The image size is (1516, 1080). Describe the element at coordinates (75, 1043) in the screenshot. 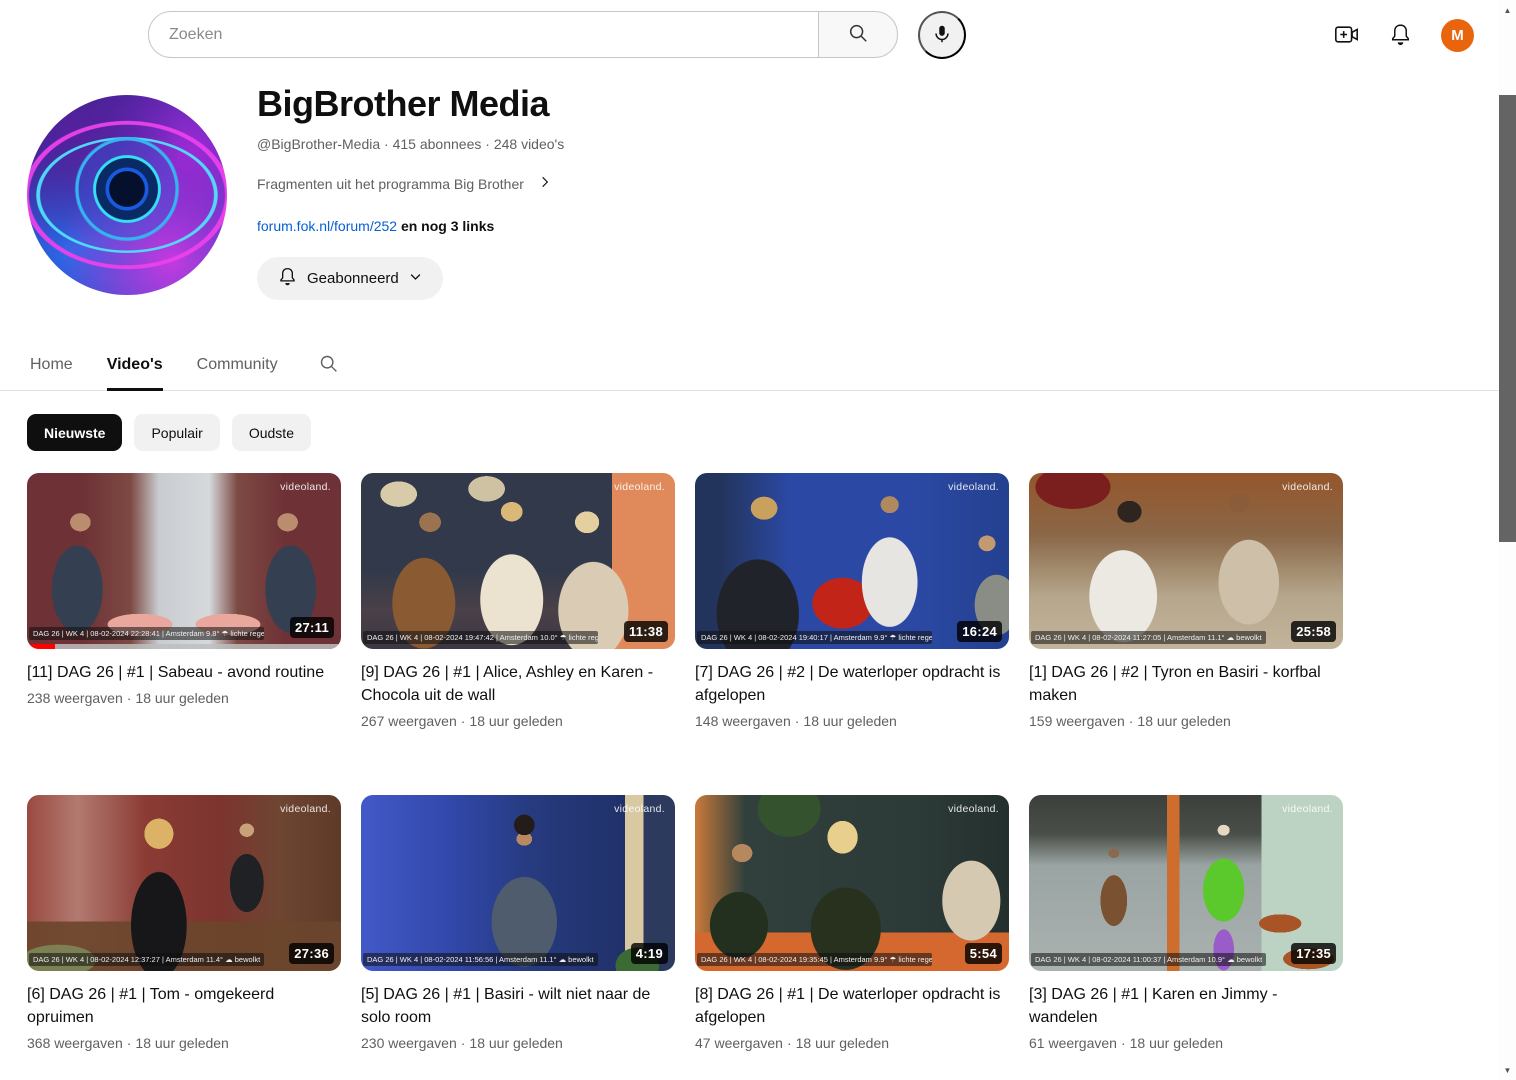

I see `video-views: 368 weergaven` at that location.